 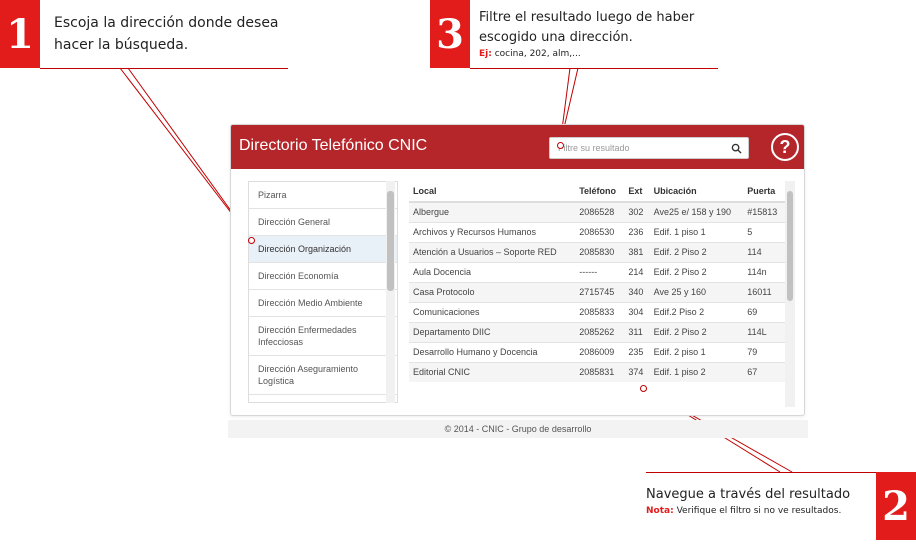 What do you see at coordinates (323, 303) in the screenshot?
I see `sidebar-item: Dirección Medio Ambiente` at bounding box center [323, 303].